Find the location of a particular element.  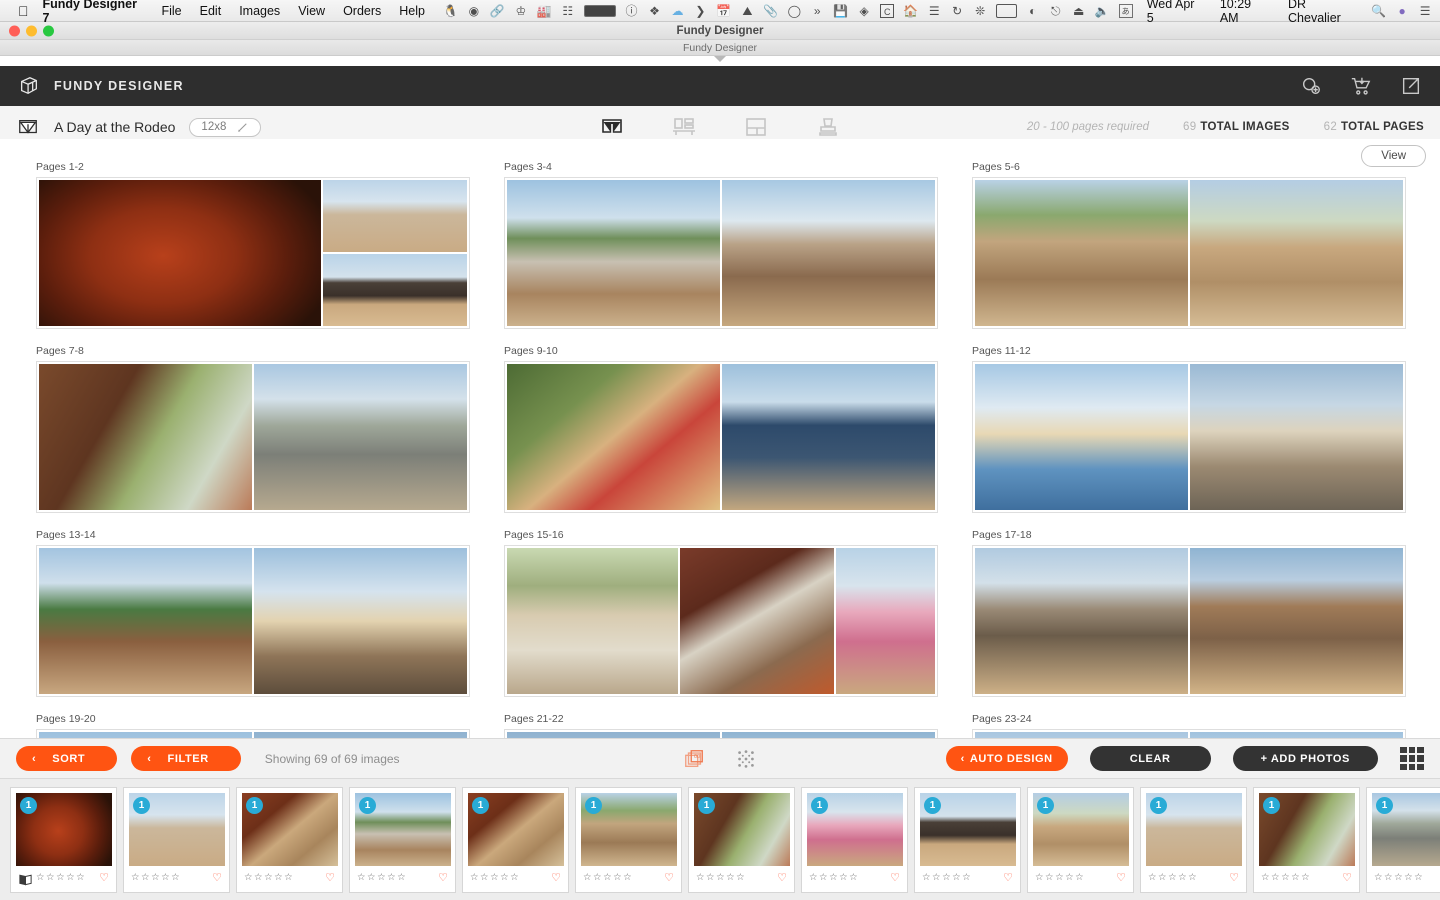

sort-button: ‹ SORT is located at coordinates (67, 758).